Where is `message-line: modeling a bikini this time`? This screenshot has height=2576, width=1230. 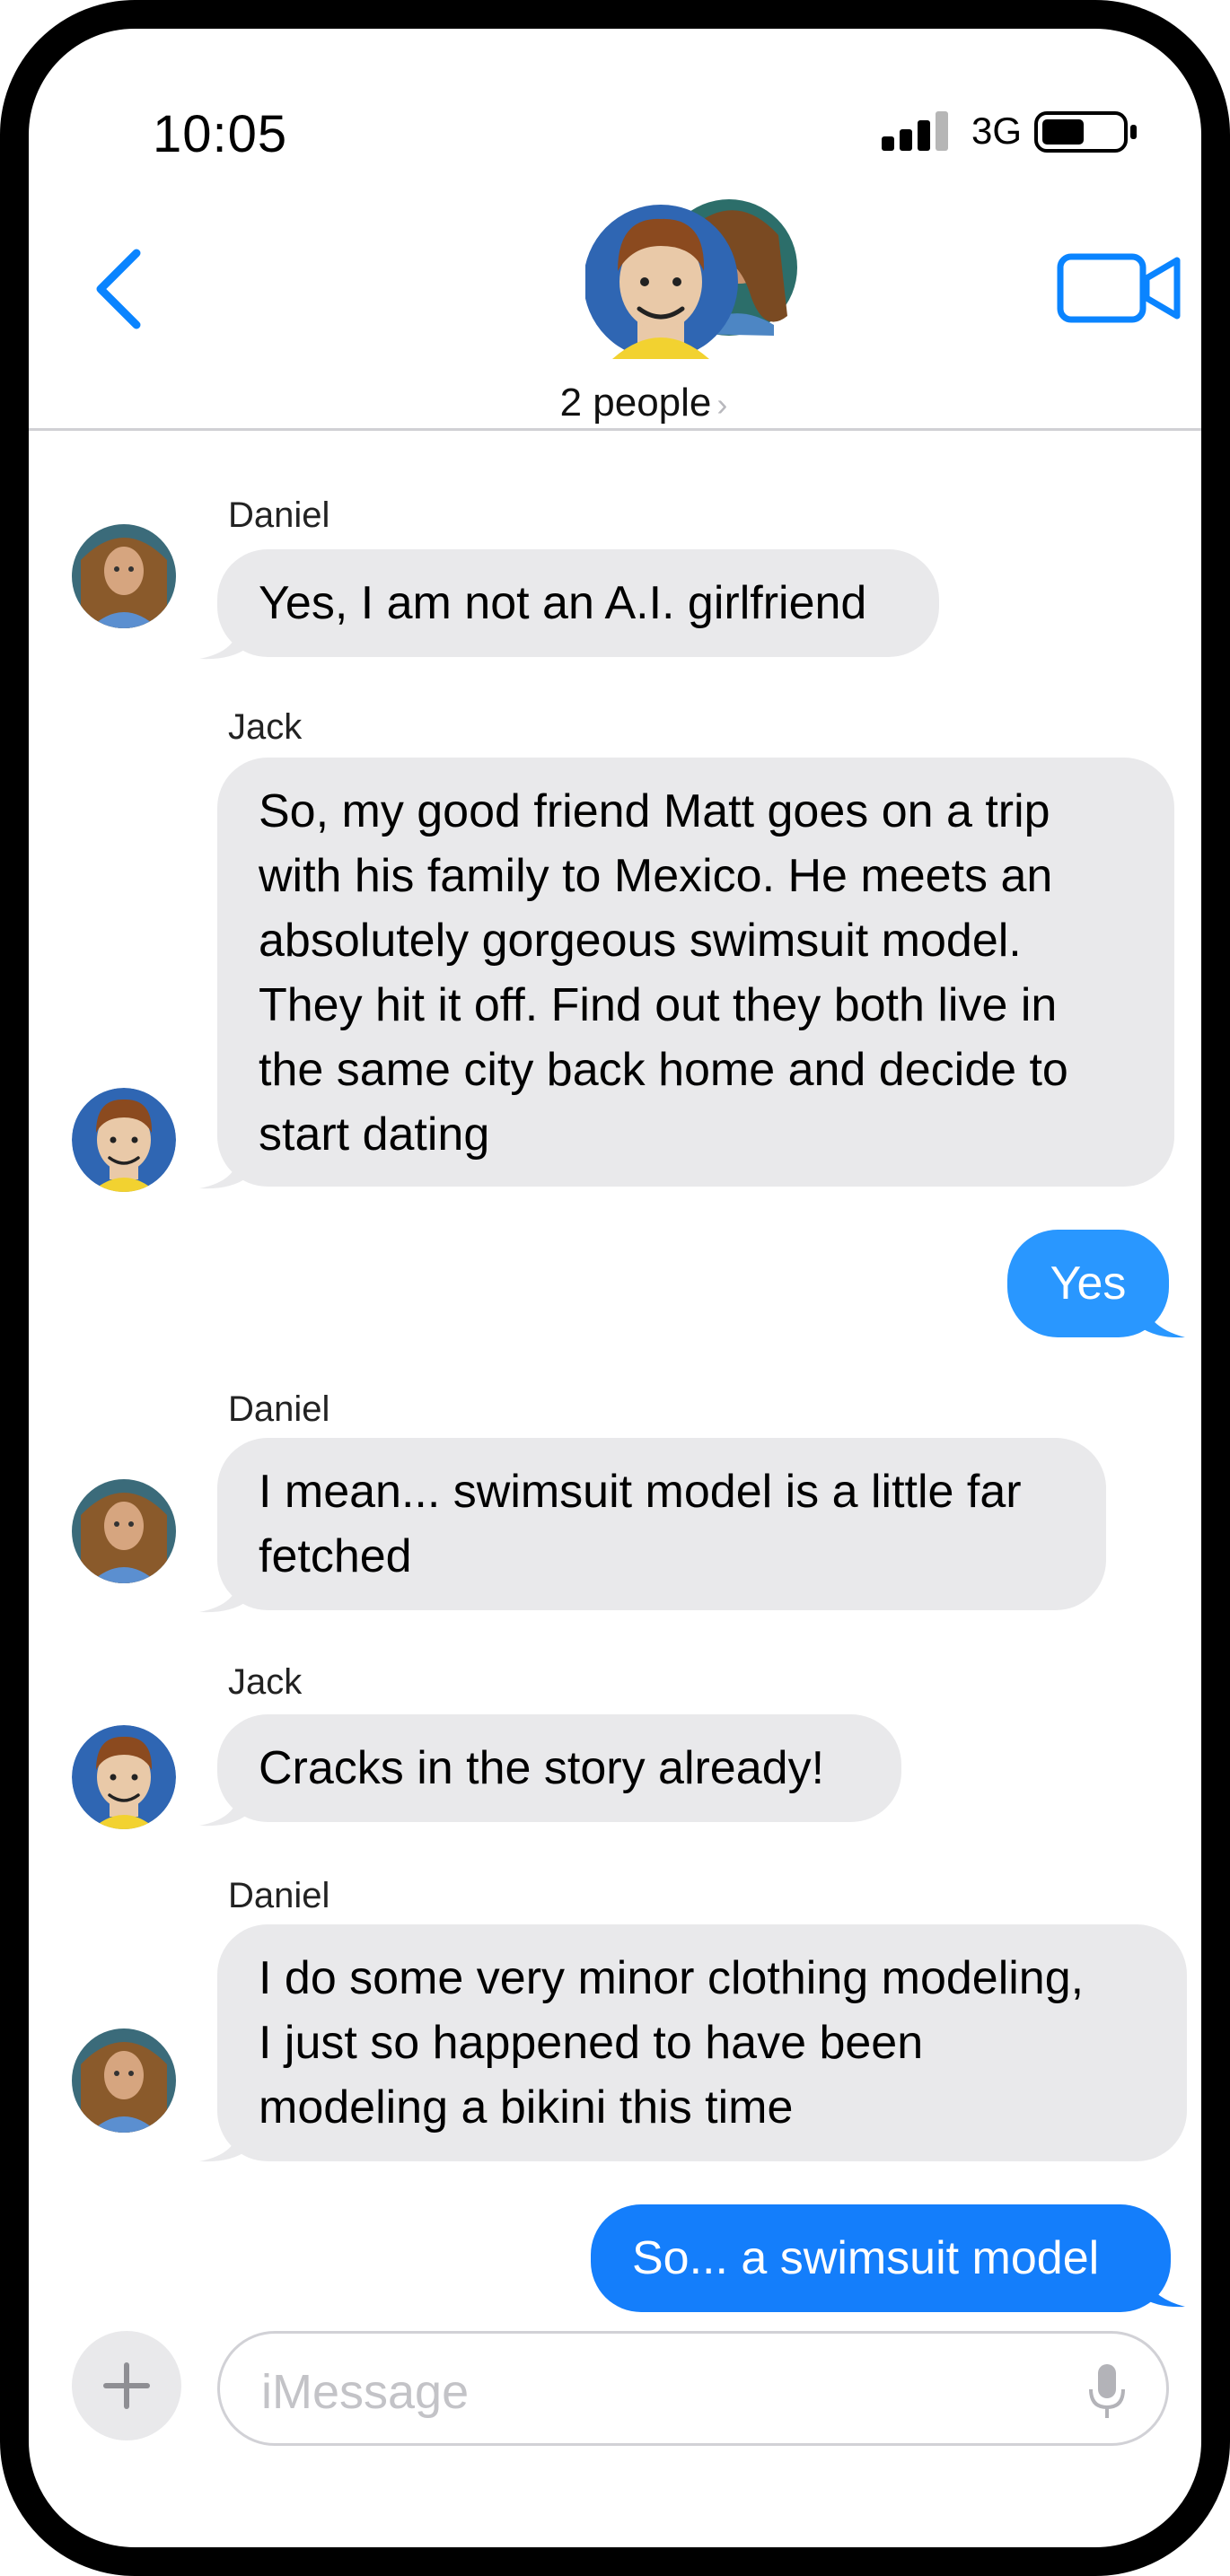
message-line: modeling a bikini this time is located at coordinates (526, 2107).